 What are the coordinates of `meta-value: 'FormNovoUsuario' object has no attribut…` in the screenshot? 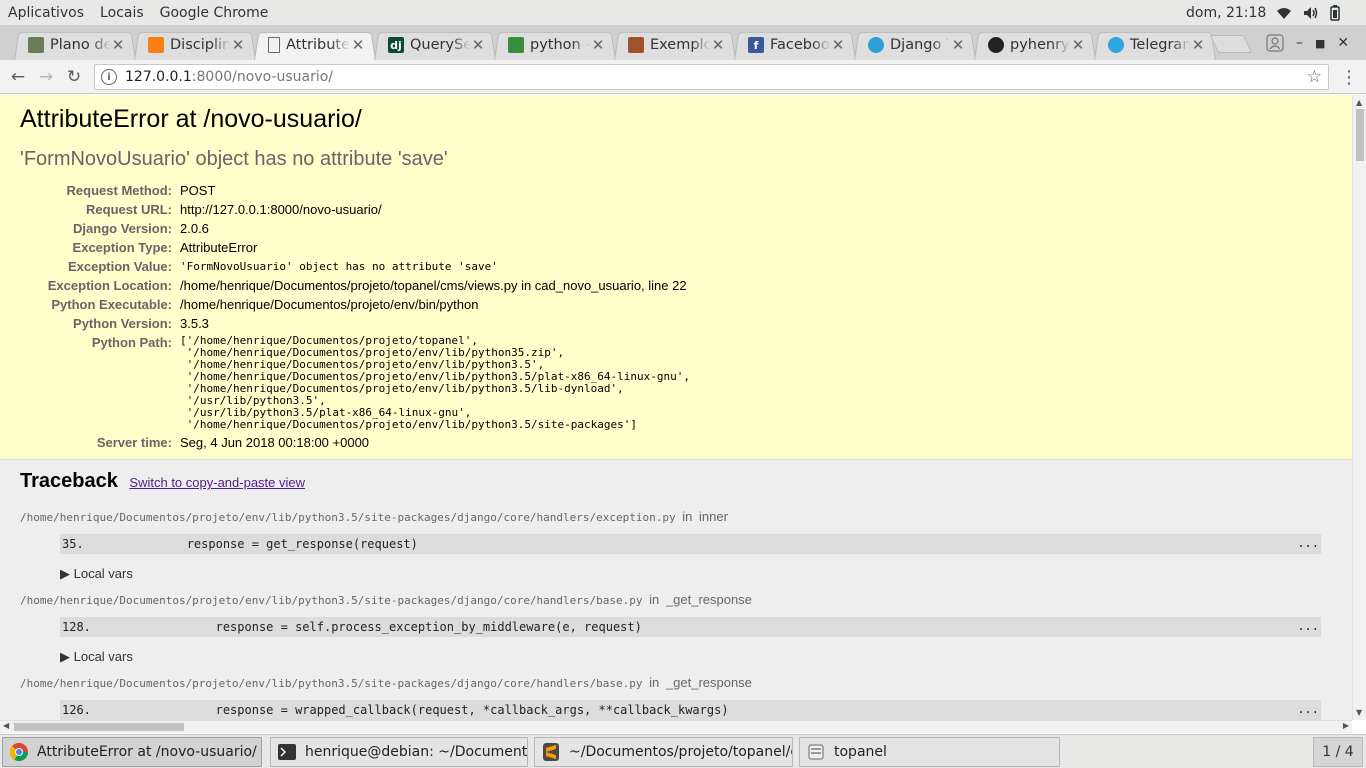 It's located at (339, 266).